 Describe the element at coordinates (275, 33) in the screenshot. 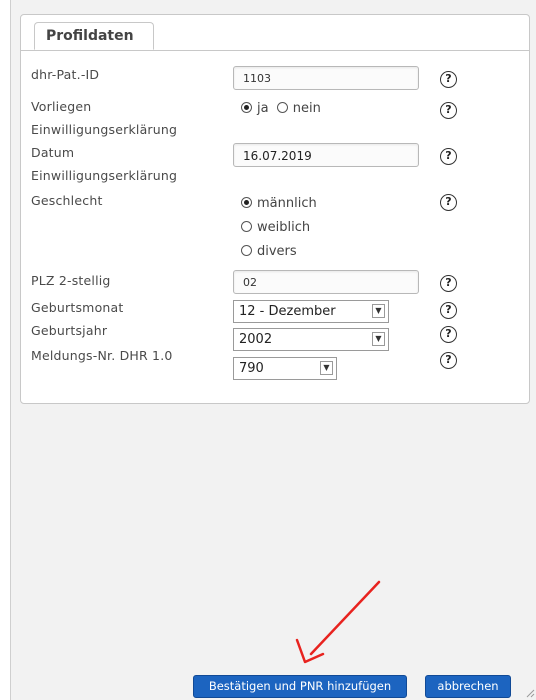

I see `tab-strip: Profildaten` at that location.